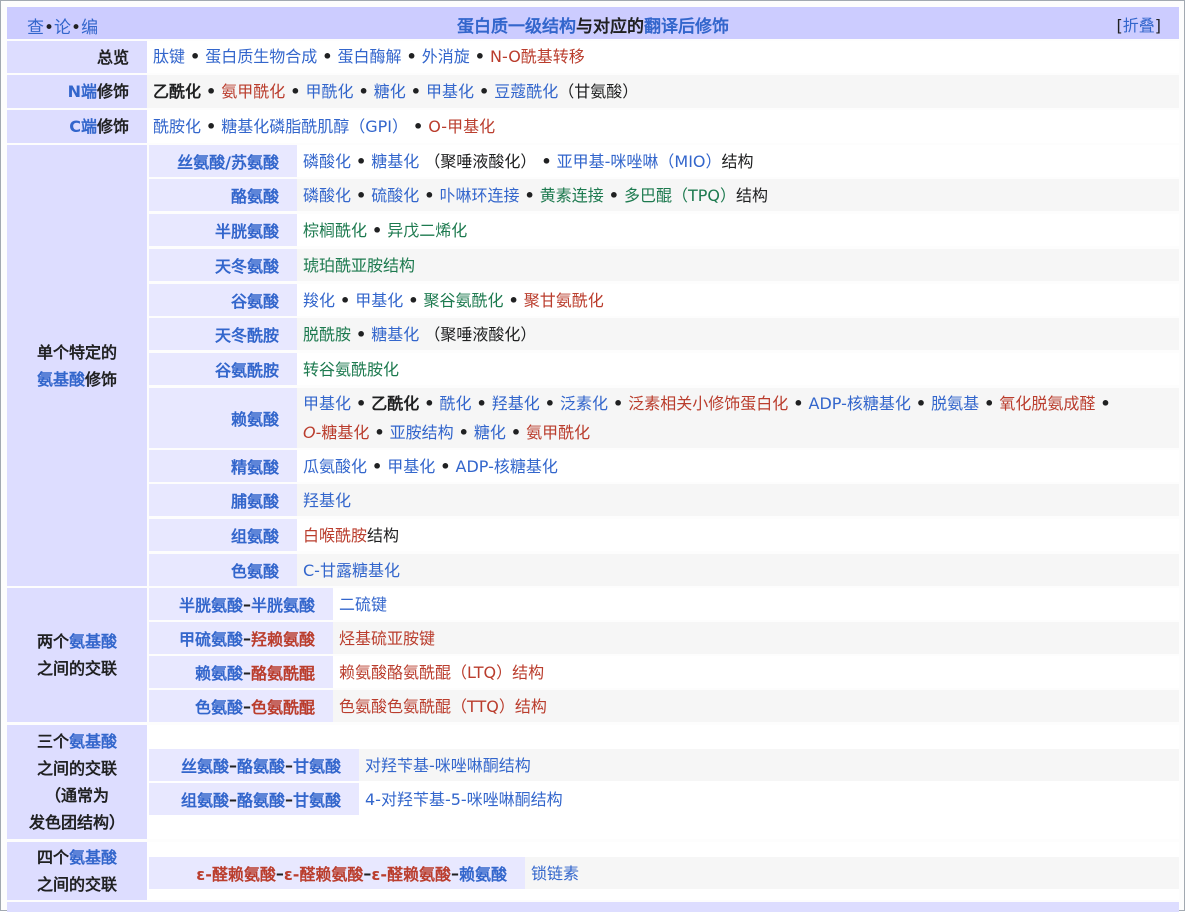 This screenshot has width=1185, height=912. What do you see at coordinates (314, 127) in the screenshot?
I see `cterm-gpi: 糖基化磷脂酰肌醇（GPI）` at bounding box center [314, 127].